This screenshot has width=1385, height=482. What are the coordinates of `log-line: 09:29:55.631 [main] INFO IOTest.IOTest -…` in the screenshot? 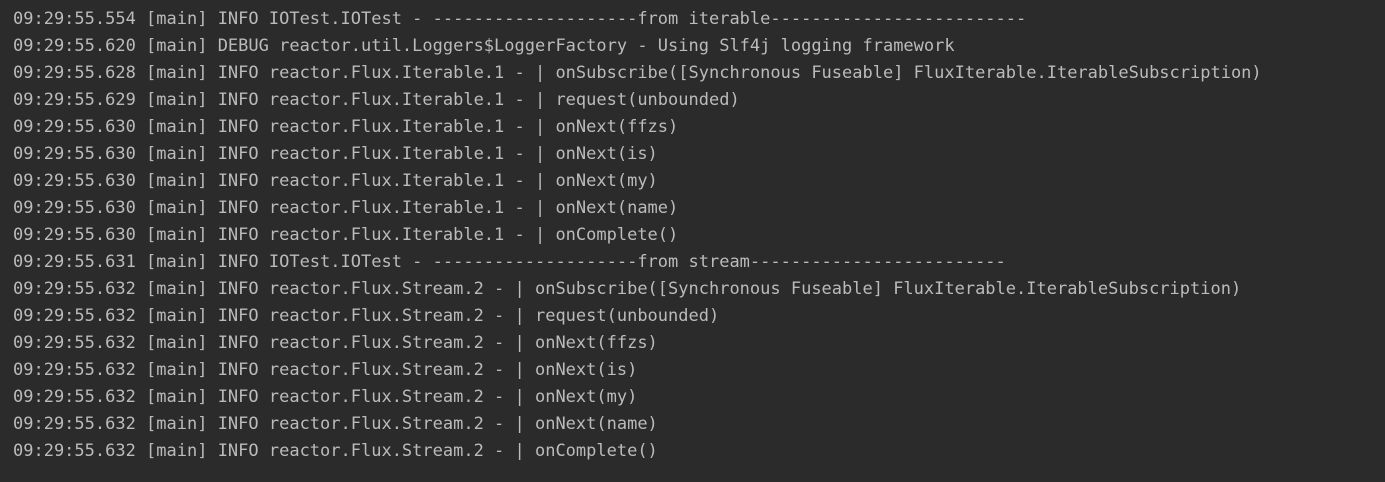 It's located at (509, 262).